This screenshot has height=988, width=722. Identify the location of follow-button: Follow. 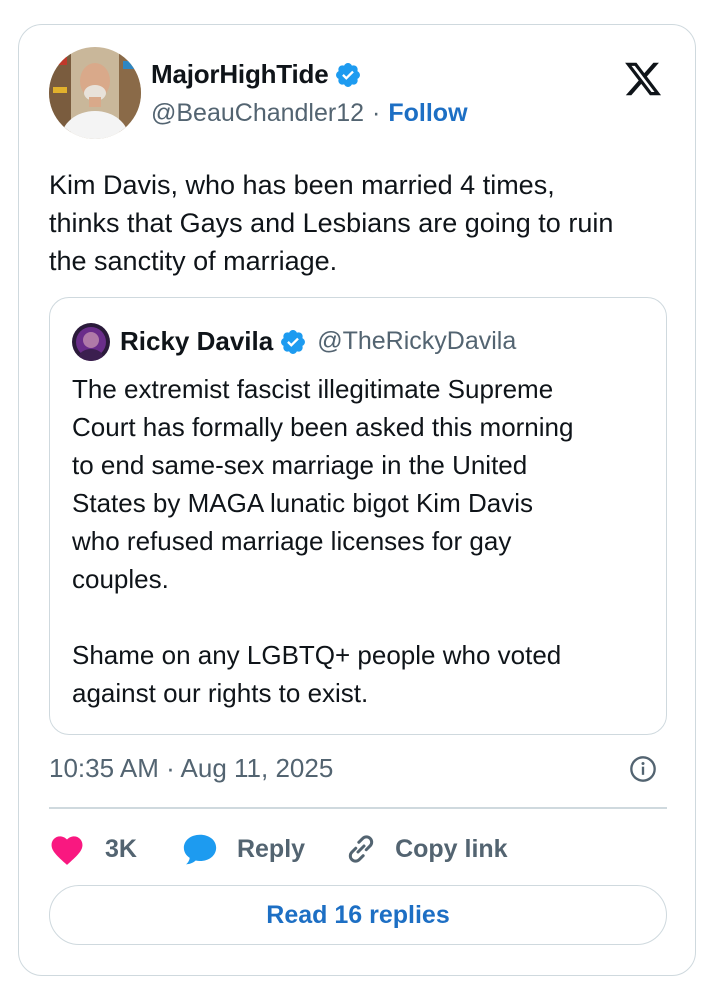
(427, 113).